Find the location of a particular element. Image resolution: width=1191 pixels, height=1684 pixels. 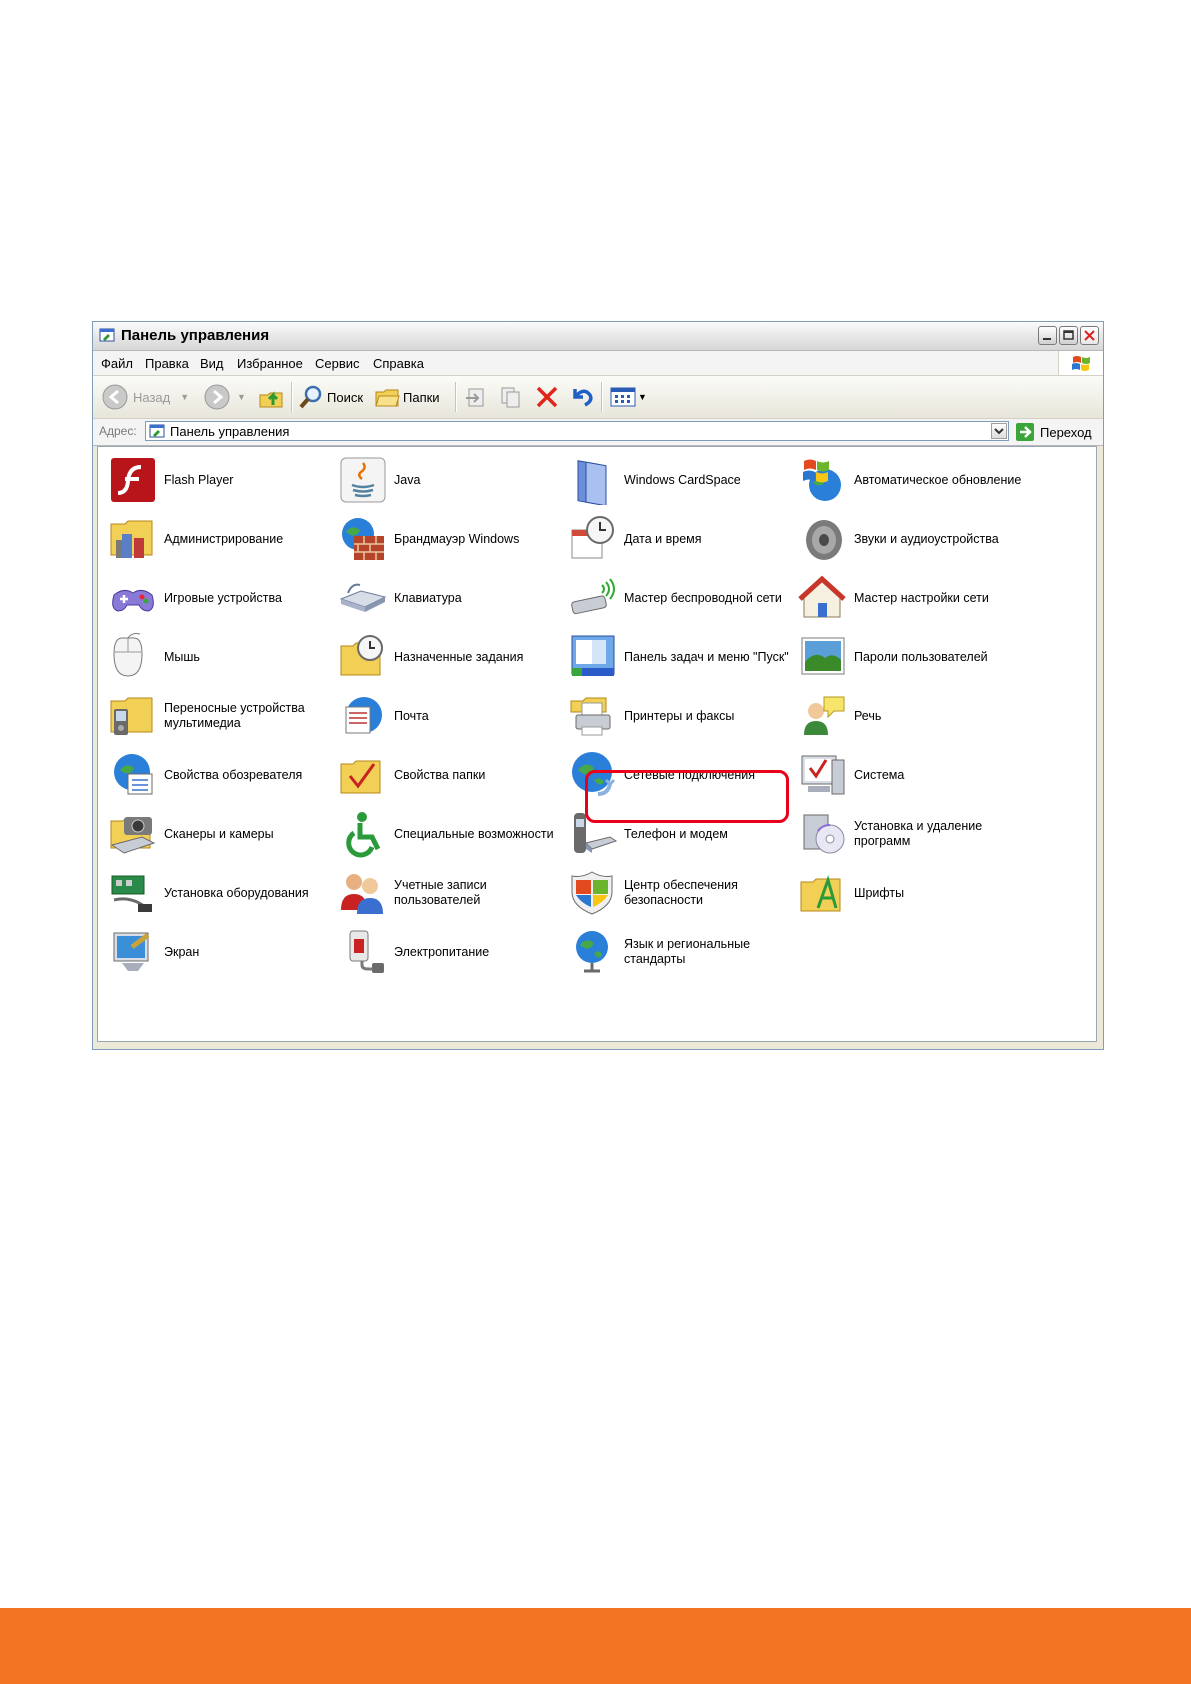

menu-edit: Правка is located at coordinates (167, 363).